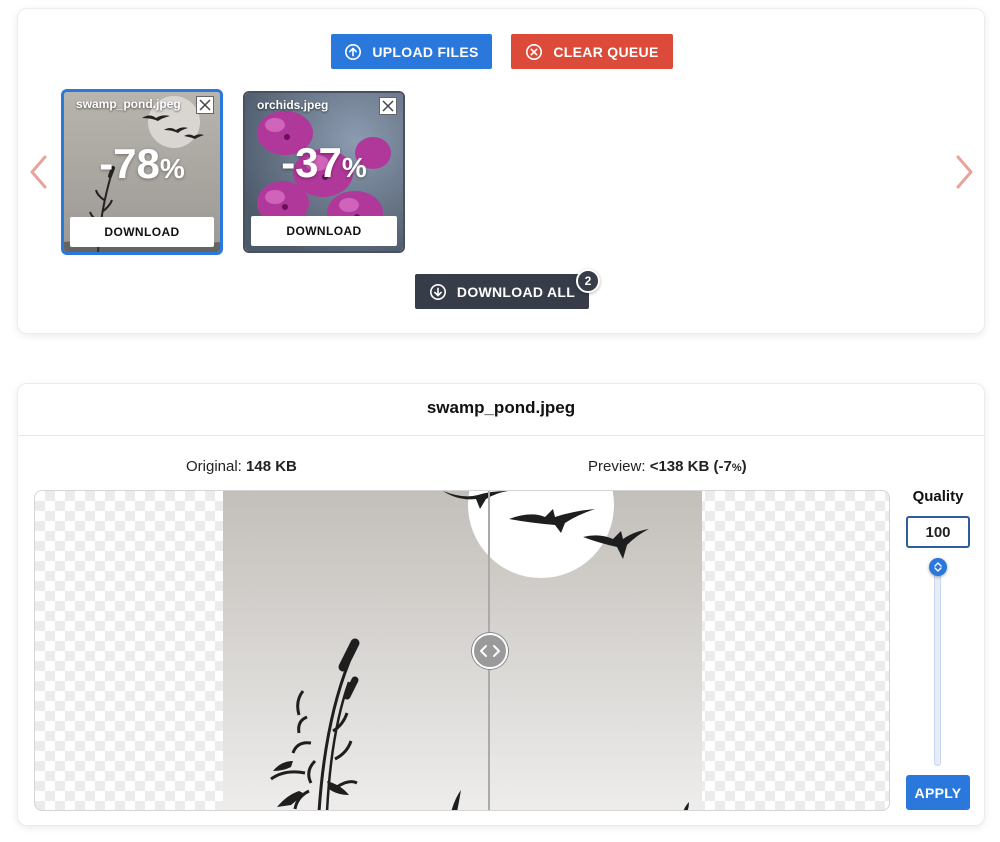 The height and width of the screenshot is (842, 1000). Describe the element at coordinates (501, 435) in the screenshot. I see `divider` at that location.